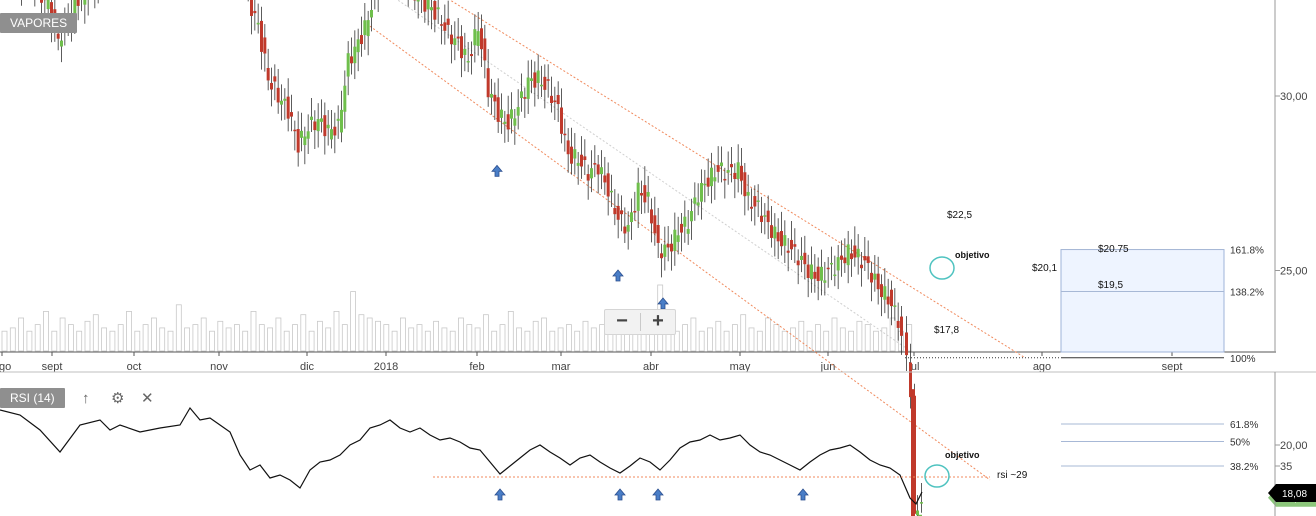  What do you see at coordinates (937, 476) in the screenshot?
I see `rsi-target-circle` at bounding box center [937, 476].